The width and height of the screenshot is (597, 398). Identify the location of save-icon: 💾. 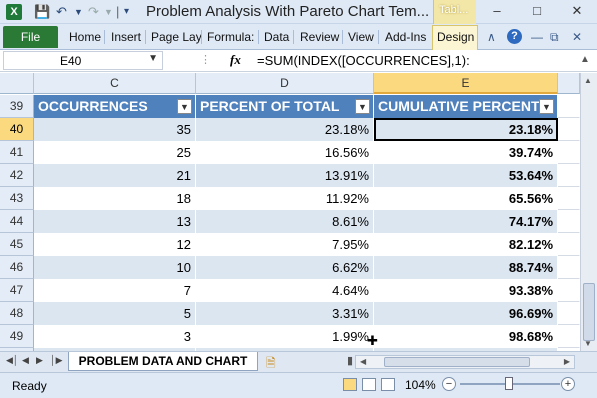
(42, 12).